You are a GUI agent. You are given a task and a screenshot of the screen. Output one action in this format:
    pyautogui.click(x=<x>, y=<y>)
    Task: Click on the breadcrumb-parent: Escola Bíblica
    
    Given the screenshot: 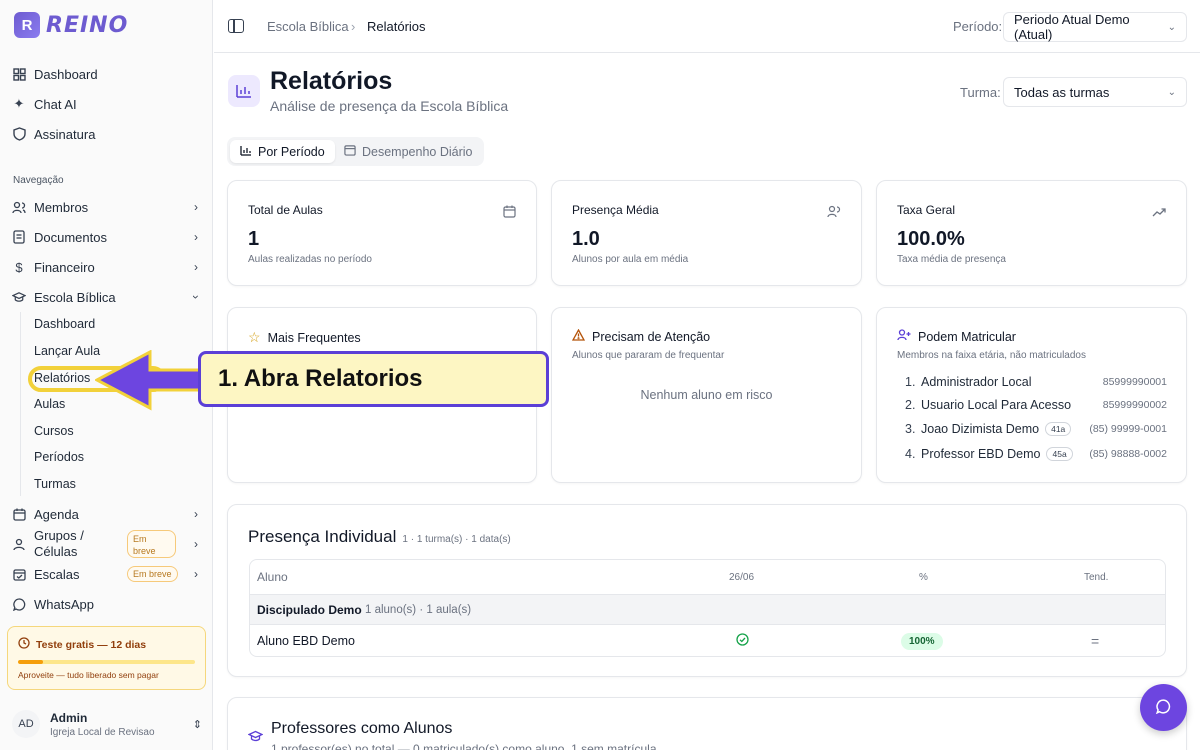 What is the action you would take?
    pyautogui.click(x=308, y=26)
    